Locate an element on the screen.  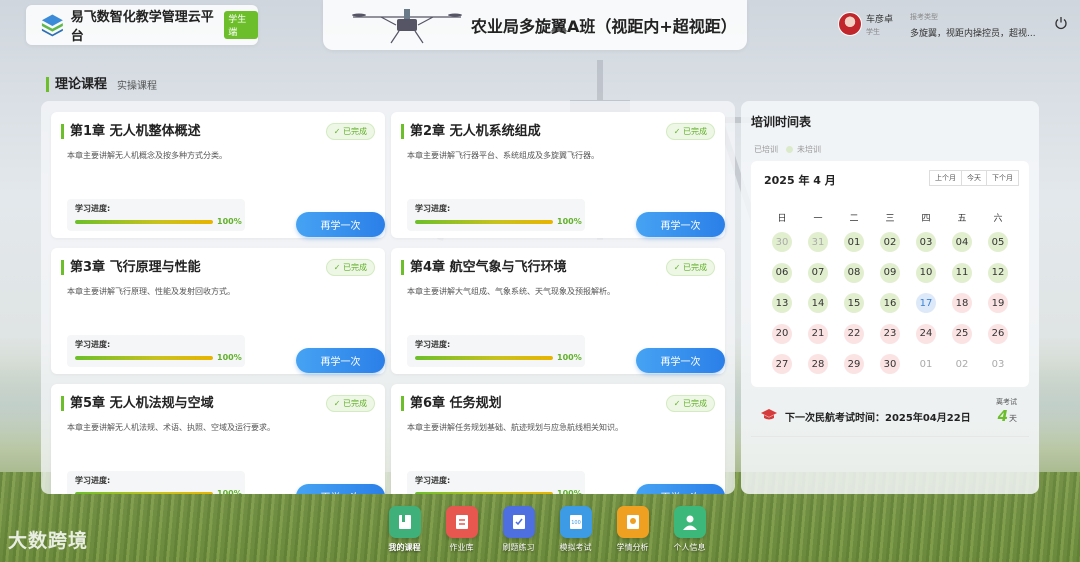
calendar-weekdays: 日一二三四五六 is located at coordinates (890, 217).